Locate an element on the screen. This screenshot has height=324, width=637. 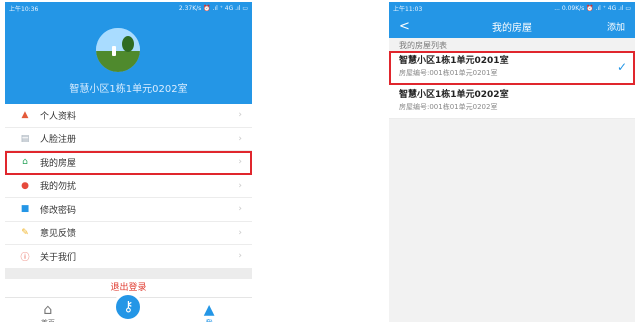
check-icon: ✓ is located at coordinates (621, 67).